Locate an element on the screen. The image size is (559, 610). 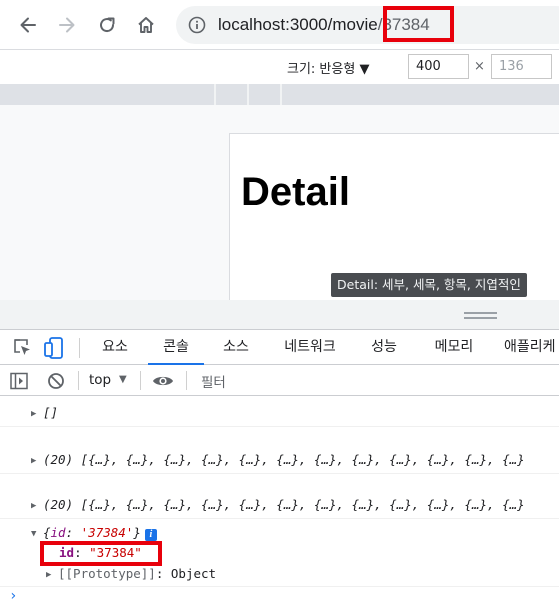
info-icon: i is located at coordinates (150, 535).